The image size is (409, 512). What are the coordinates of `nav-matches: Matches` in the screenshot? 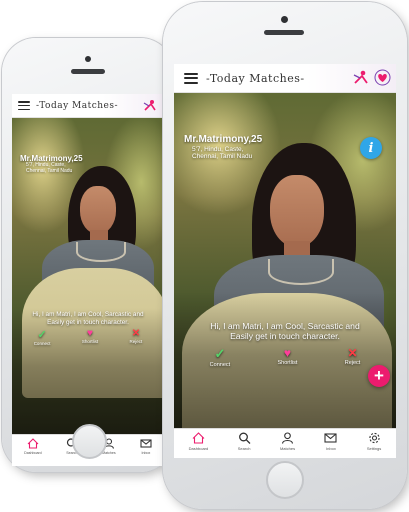 It's located at (287, 441).